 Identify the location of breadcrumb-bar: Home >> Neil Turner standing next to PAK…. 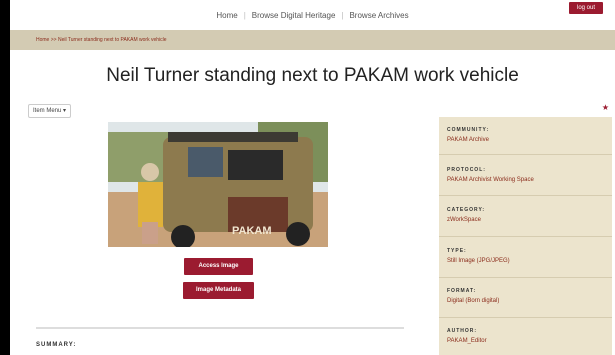
(312, 40).